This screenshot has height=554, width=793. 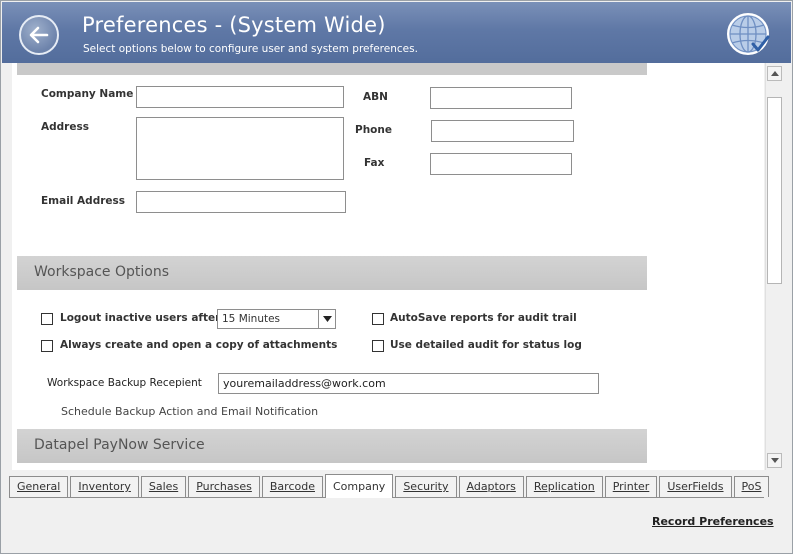 What do you see at coordinates (332, 273) in the screenshot?
I see `workspace-section-header: Workspace Options` at bounding box center [332, 273].